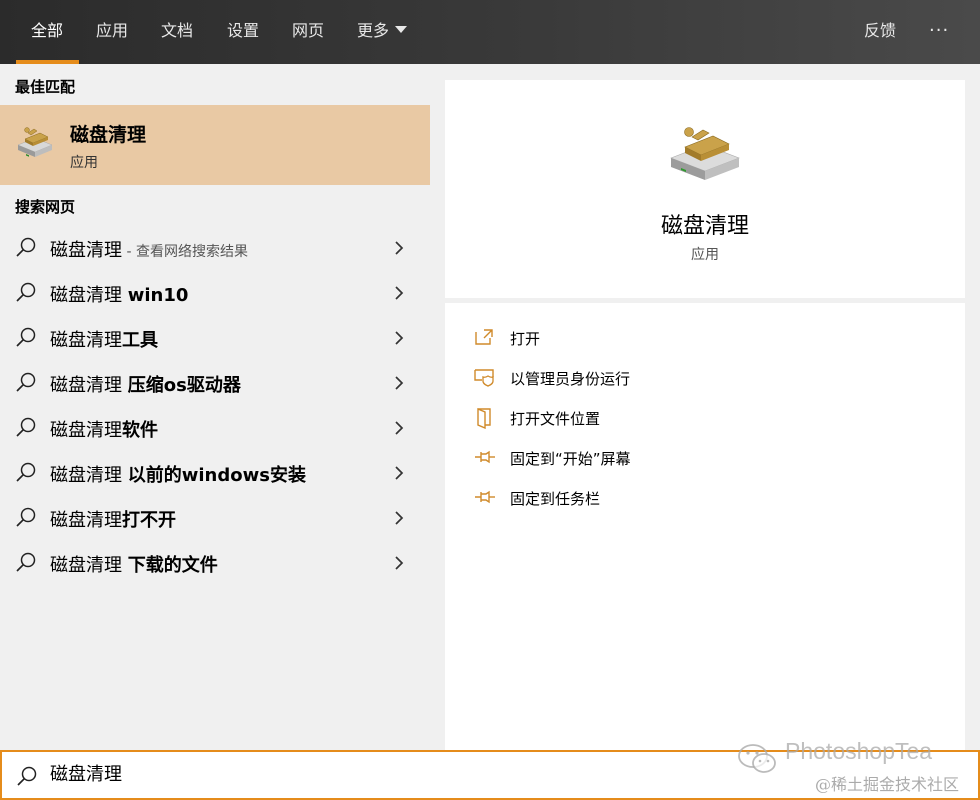 This screenshot has width=980, height=800. What do you see at coordinates (939, 32) in the screenshot?
I see `more-options-button: ···` at bounding box center [939, 32].